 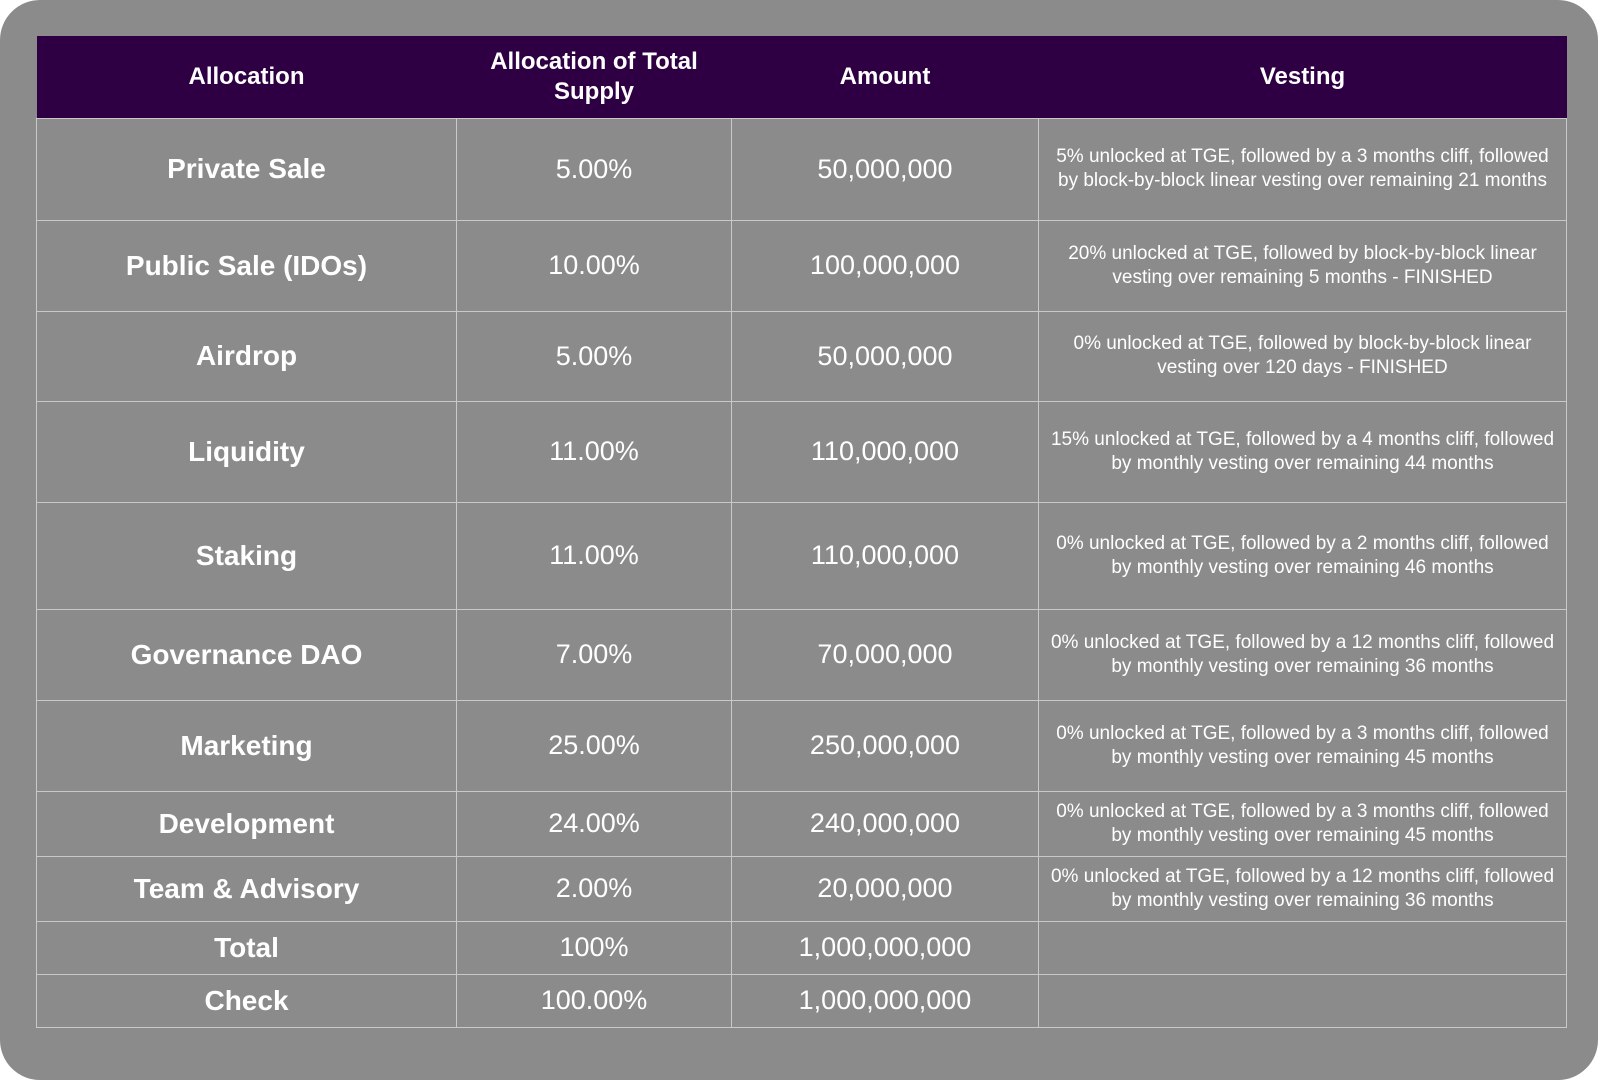 What do you see at coordinates (885, 823) in the screenshot?
I see `cell-amount: 240,000,000` at bounding box center [885, 823].